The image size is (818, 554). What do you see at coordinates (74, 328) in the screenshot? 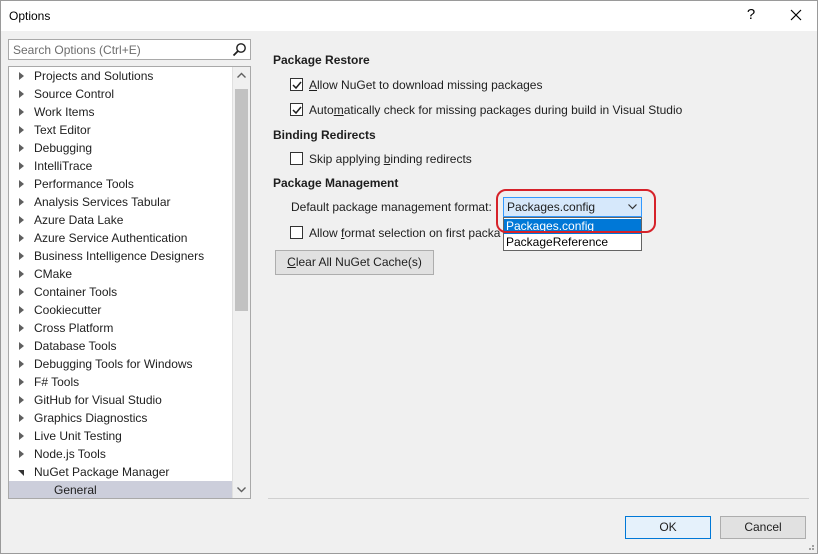
I see `tree-item-label: Cross Platform` at bounding box center [74, 328].